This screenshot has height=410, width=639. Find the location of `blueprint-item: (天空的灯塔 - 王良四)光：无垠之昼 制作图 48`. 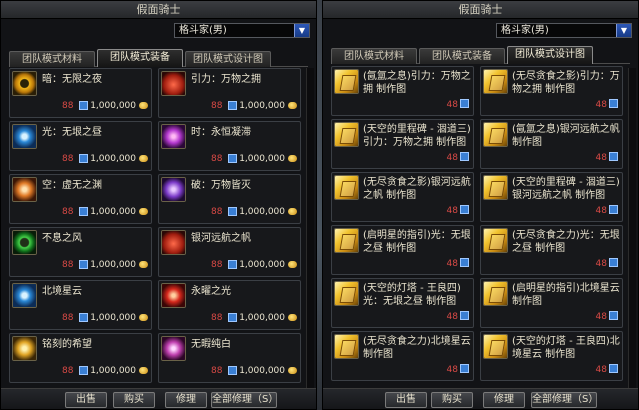

blueprint-item: (天空的灯塔 - 王良四)光：无垠之昼 制作图 48 is located at coordinates (402, 303).